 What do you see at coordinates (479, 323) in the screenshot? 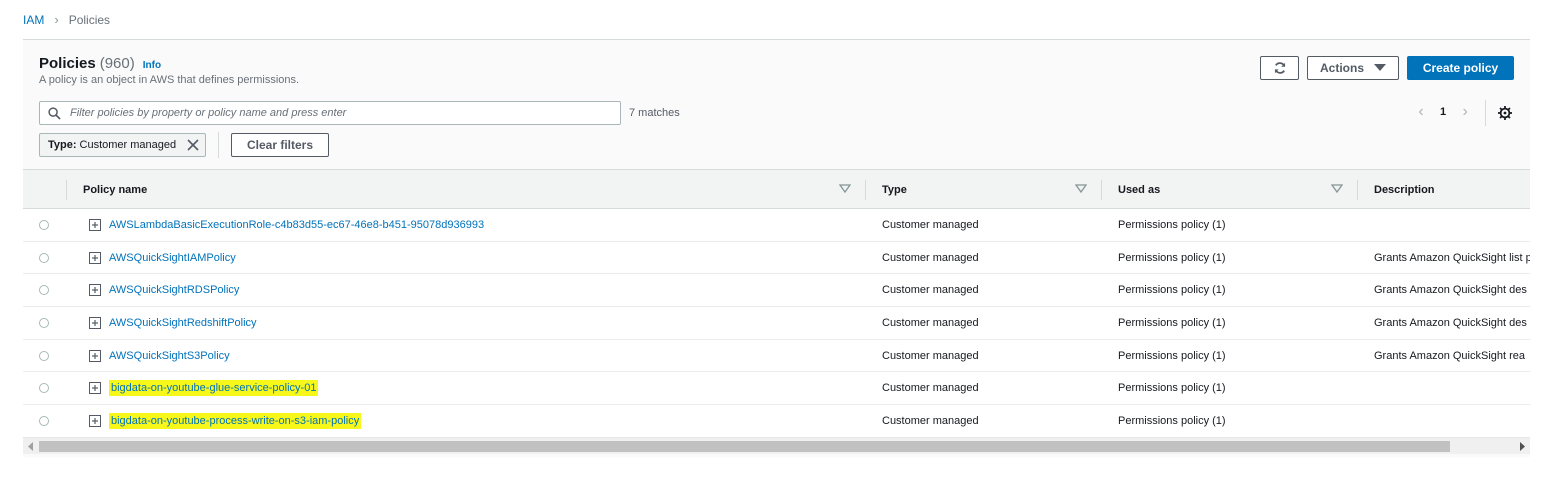
I see `policy-name-cell: AWSQuickSightRedshiftPolicy` at bounding box center [479, 323].